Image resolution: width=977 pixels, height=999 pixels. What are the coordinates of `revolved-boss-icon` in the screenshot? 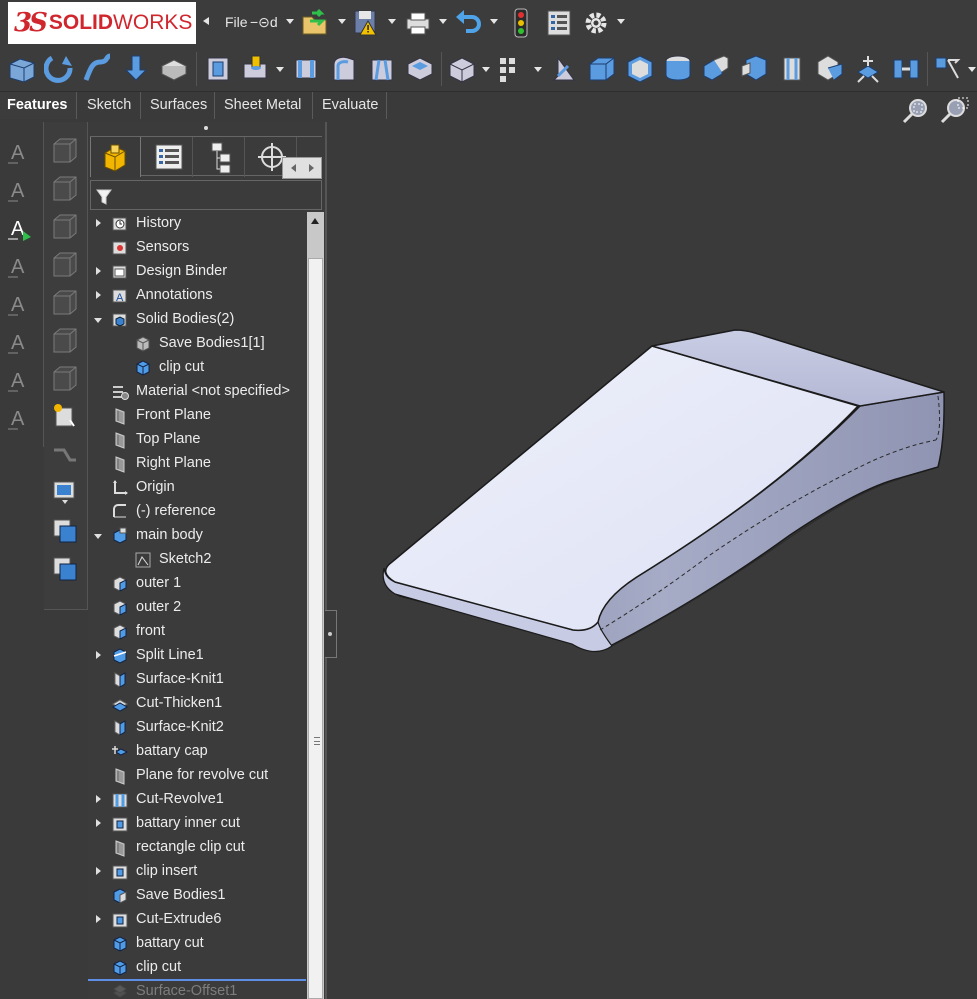 It's located at (60, 68).